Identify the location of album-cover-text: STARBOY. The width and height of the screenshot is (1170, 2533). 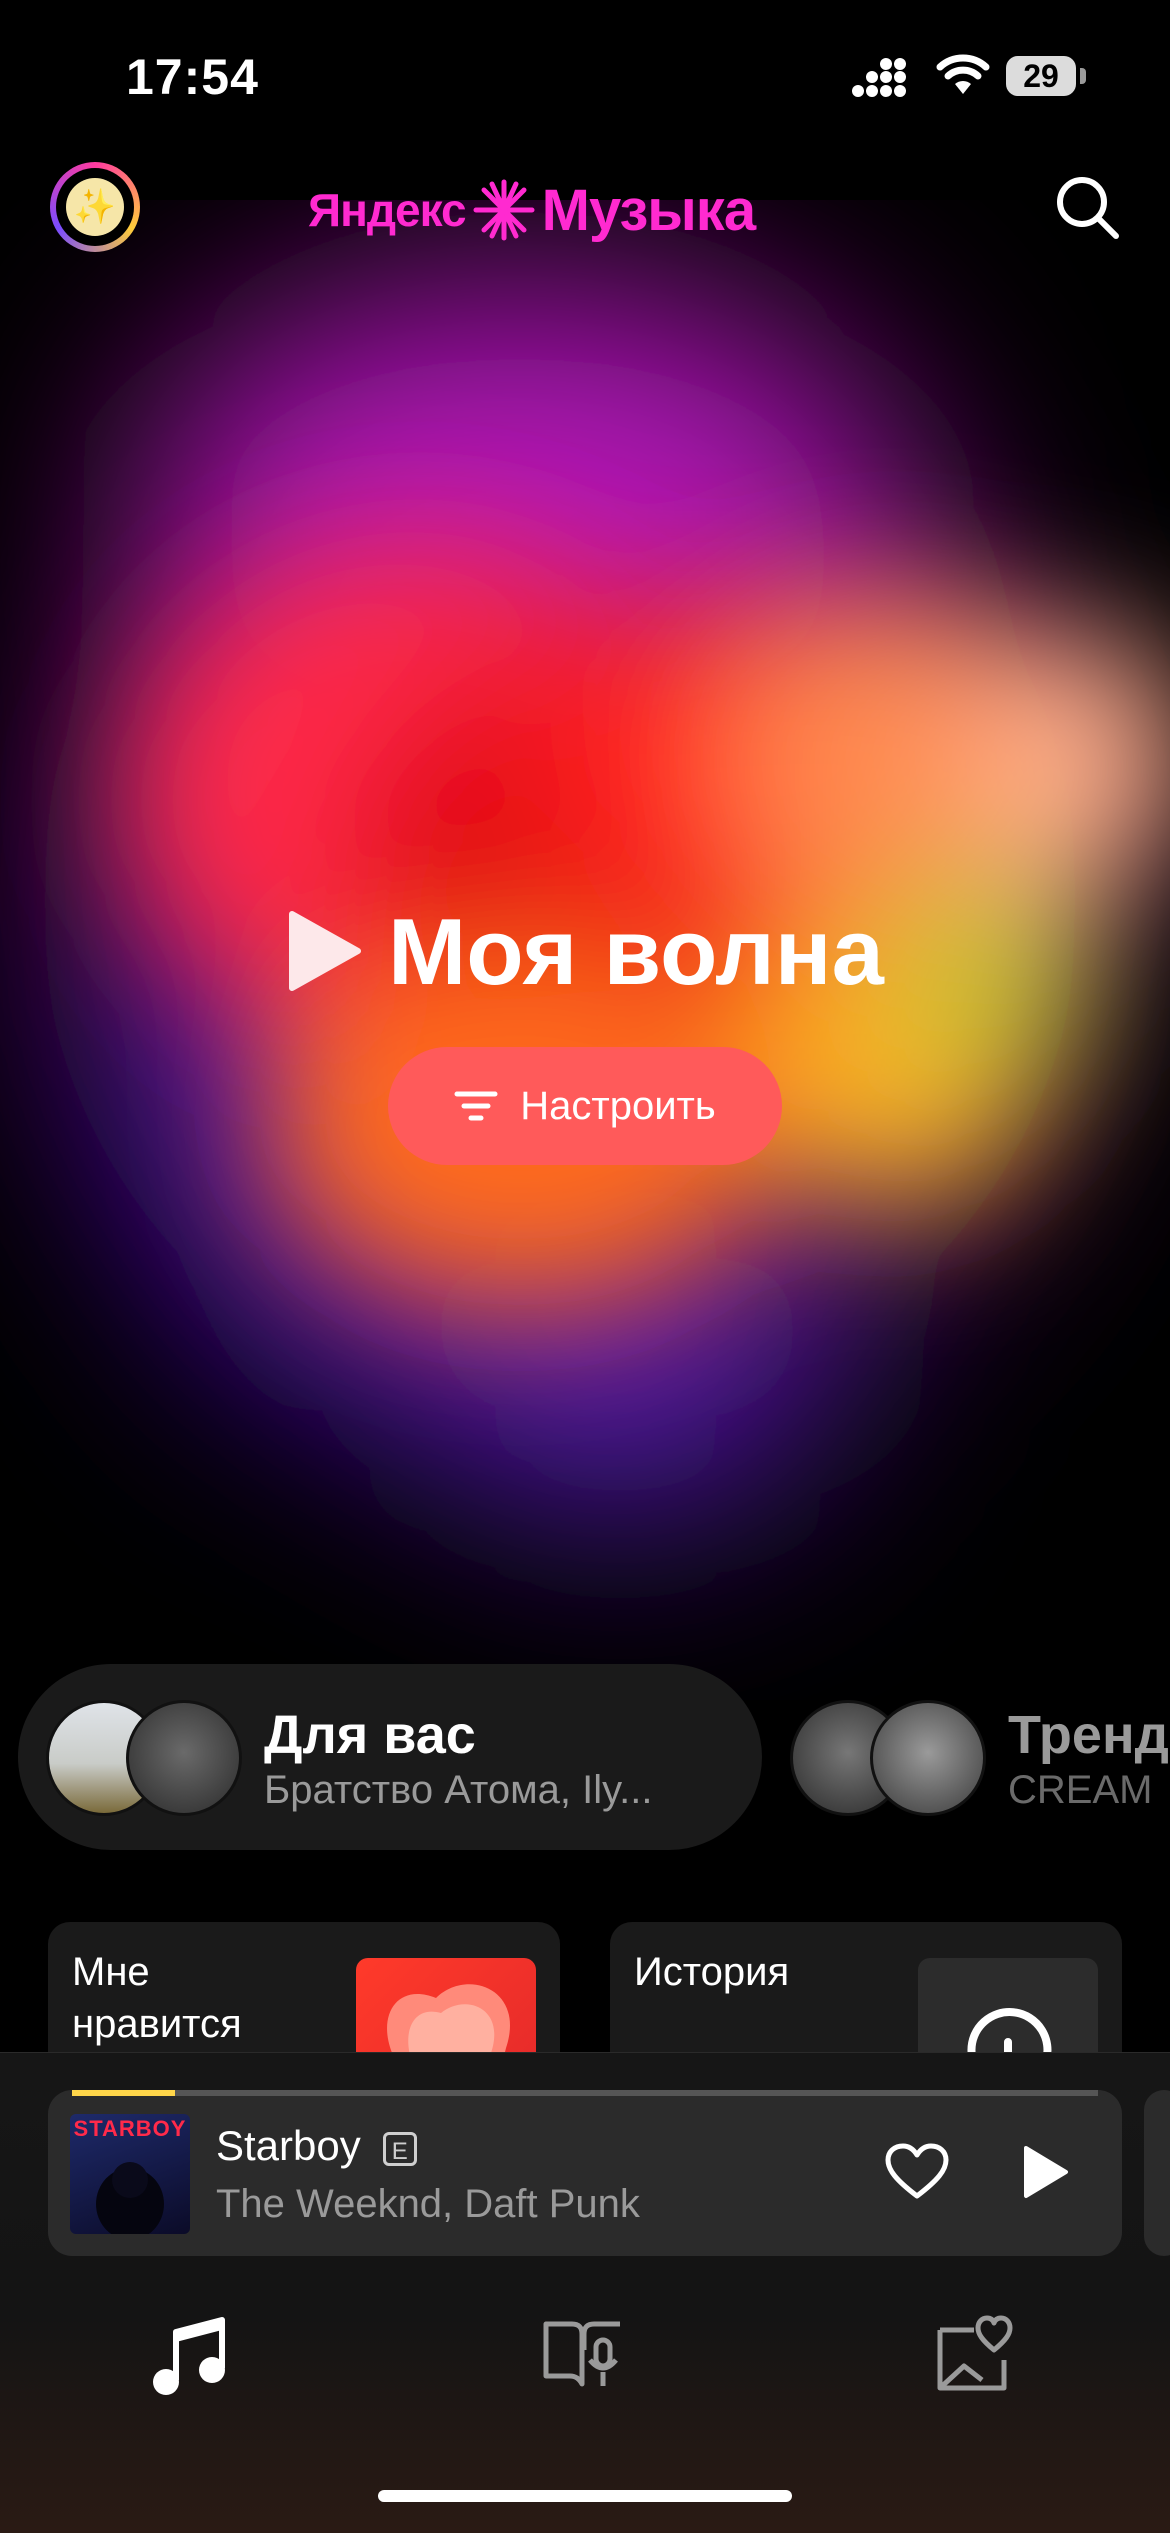
(130, 2128).